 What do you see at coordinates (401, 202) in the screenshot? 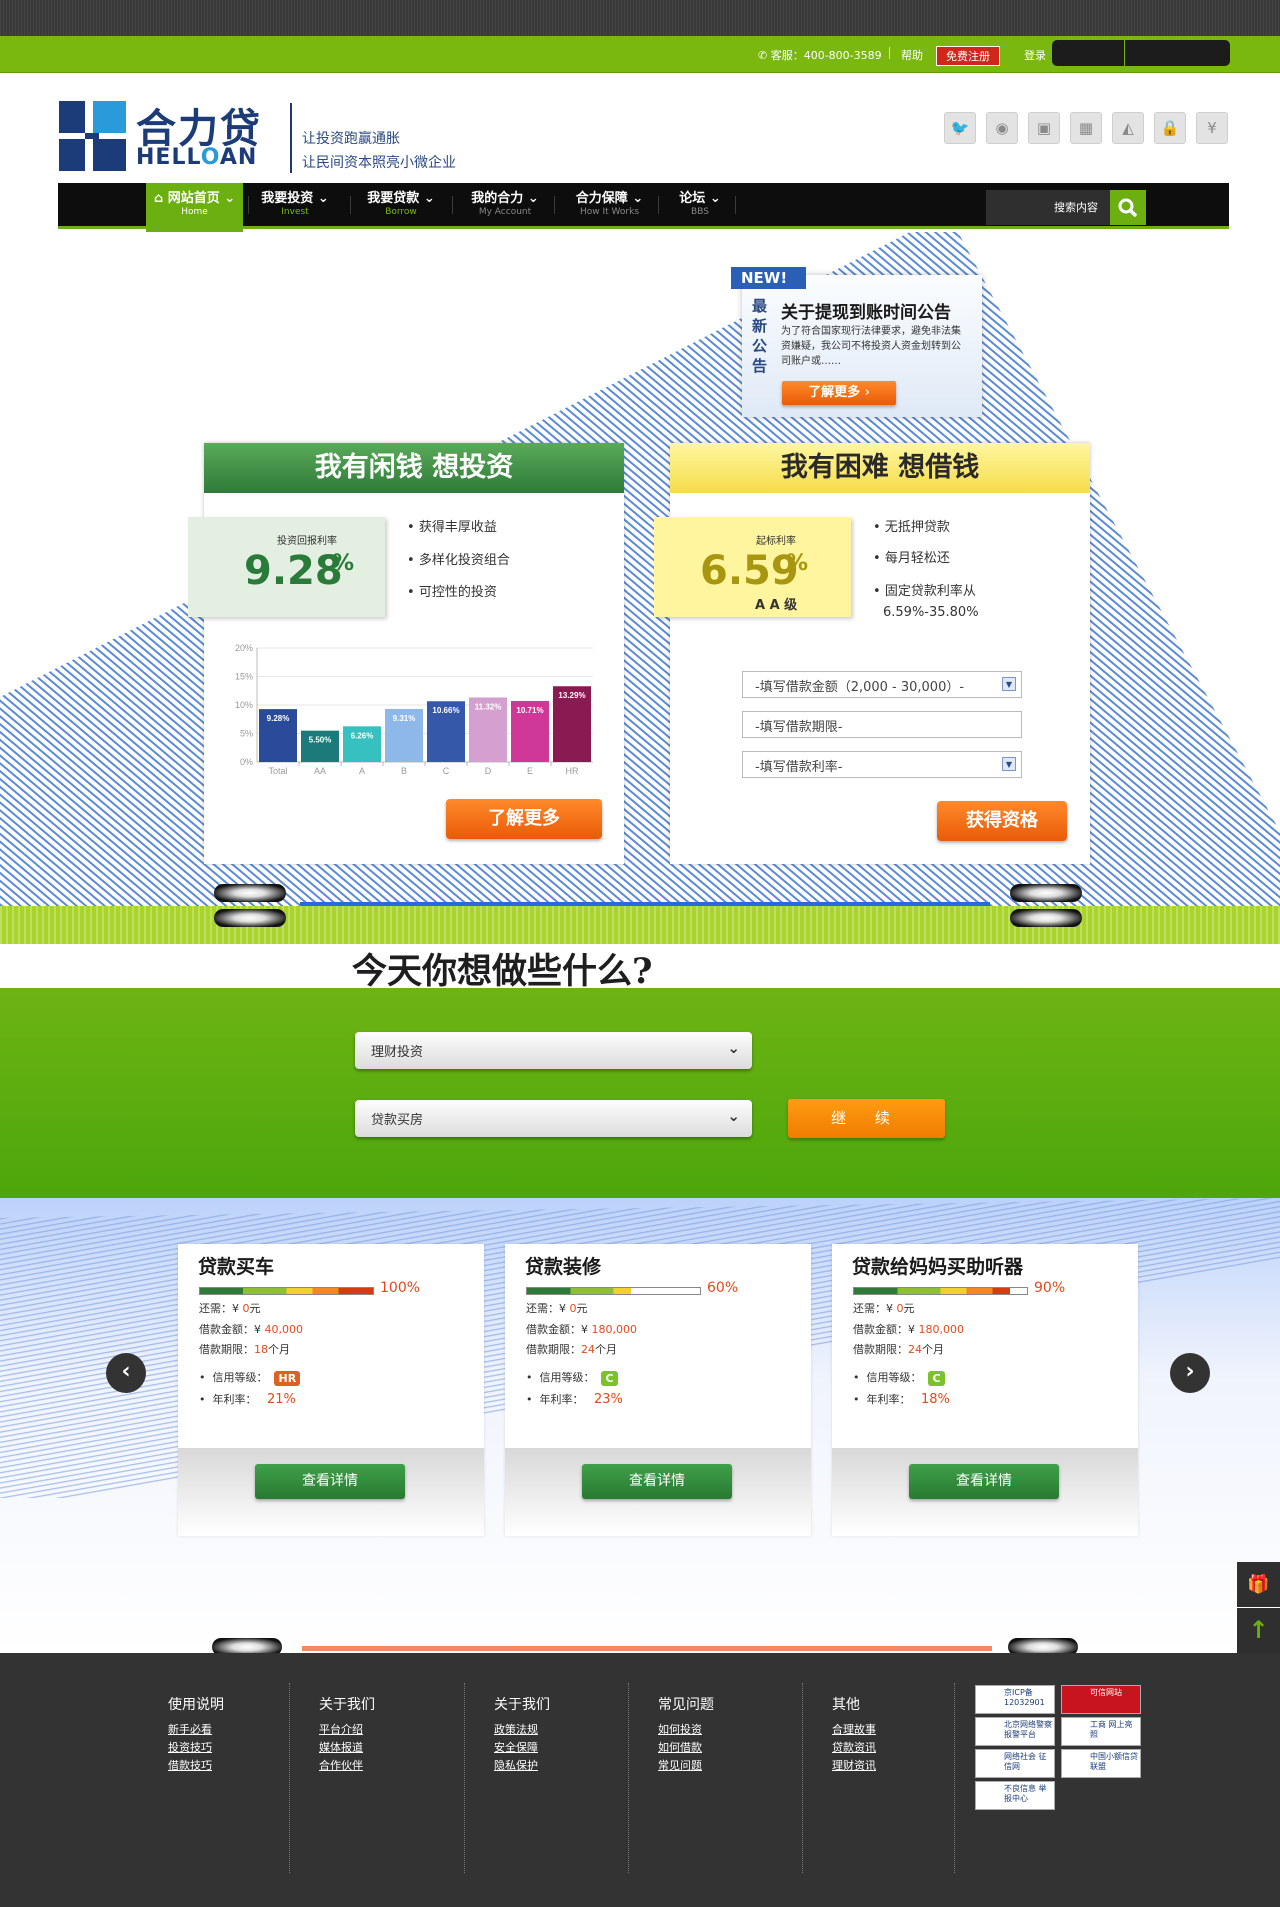
I see `nav-borrow: 我要贷款 ⌄ Borrow` at bounding box center [401, 202].